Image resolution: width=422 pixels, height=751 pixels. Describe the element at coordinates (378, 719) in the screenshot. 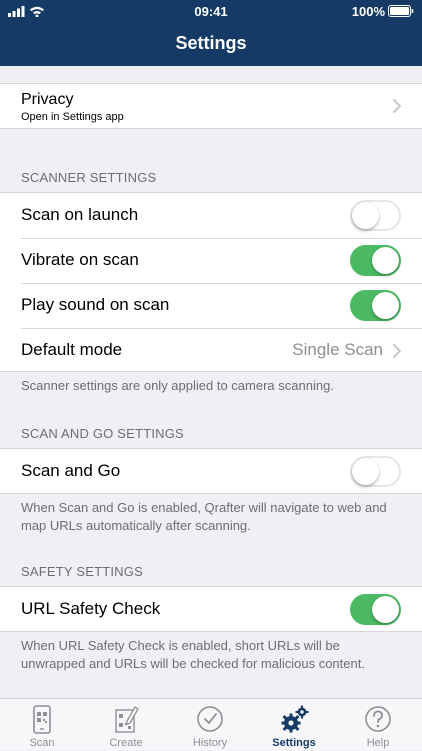

I see `help-icon` at that location.